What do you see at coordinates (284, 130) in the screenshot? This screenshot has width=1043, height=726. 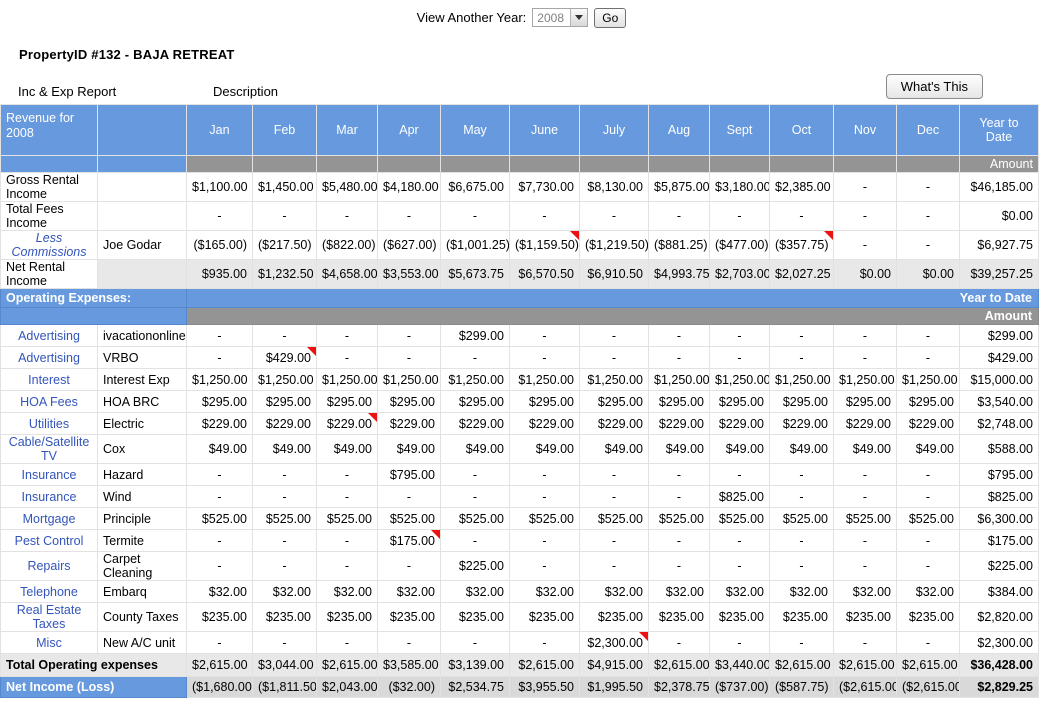 I see `header-month-feb: Feb` at bounding box center [284, 130].